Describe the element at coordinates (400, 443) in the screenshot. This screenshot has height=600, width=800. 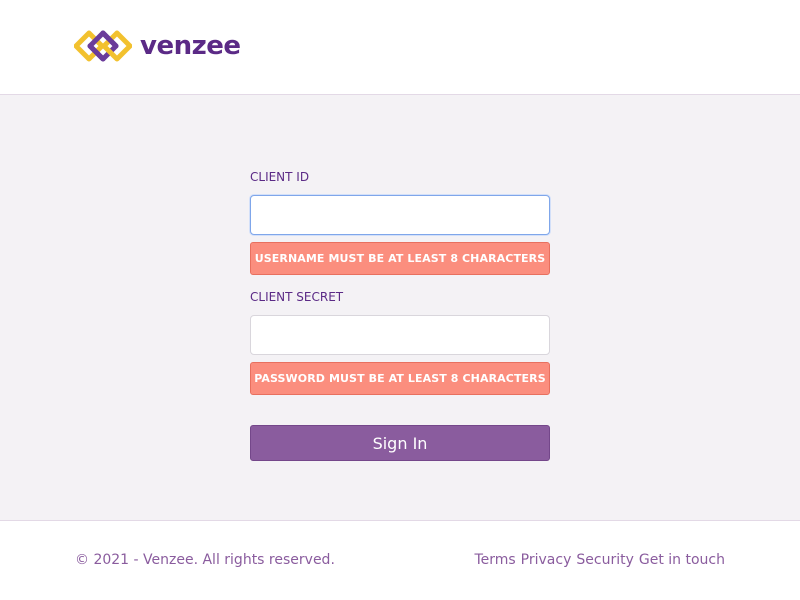
I see `sign-in-button: Sign In` at that location.